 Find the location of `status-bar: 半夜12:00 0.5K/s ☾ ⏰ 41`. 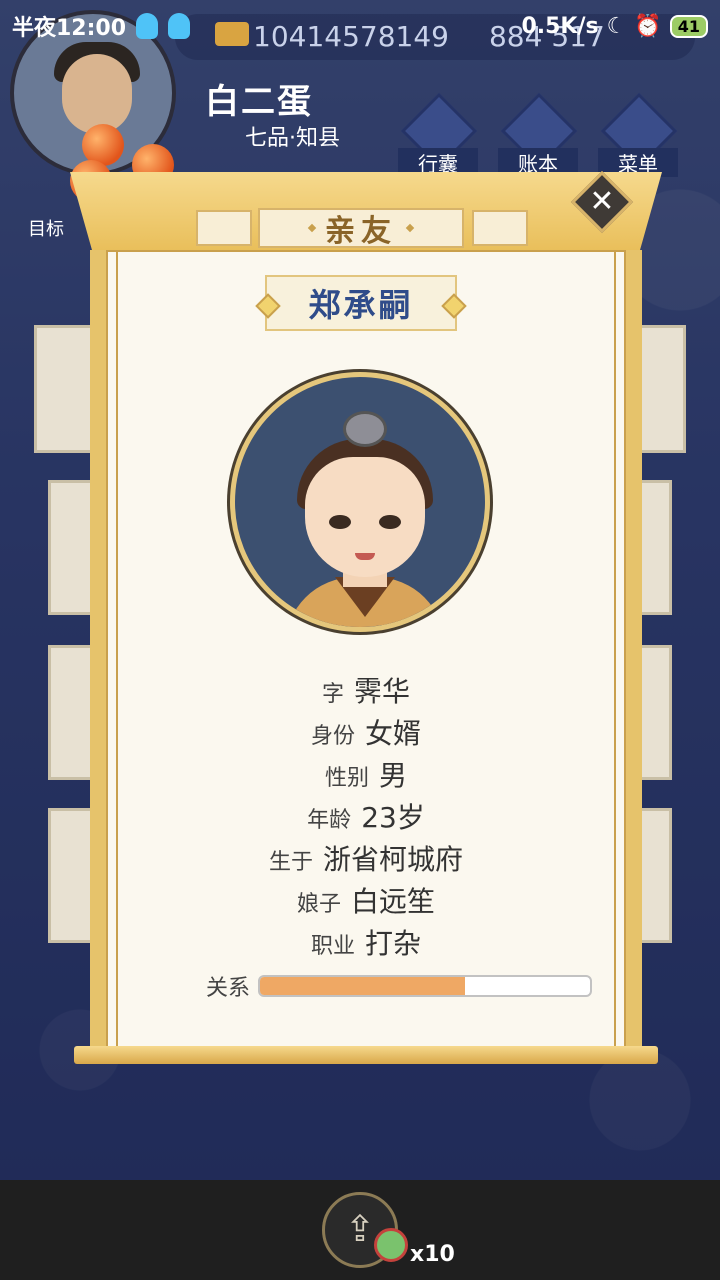

status-bar: 半夜12:00 0.5K/s ☾ ⏰ 41 is located at coordinates (360, 26).